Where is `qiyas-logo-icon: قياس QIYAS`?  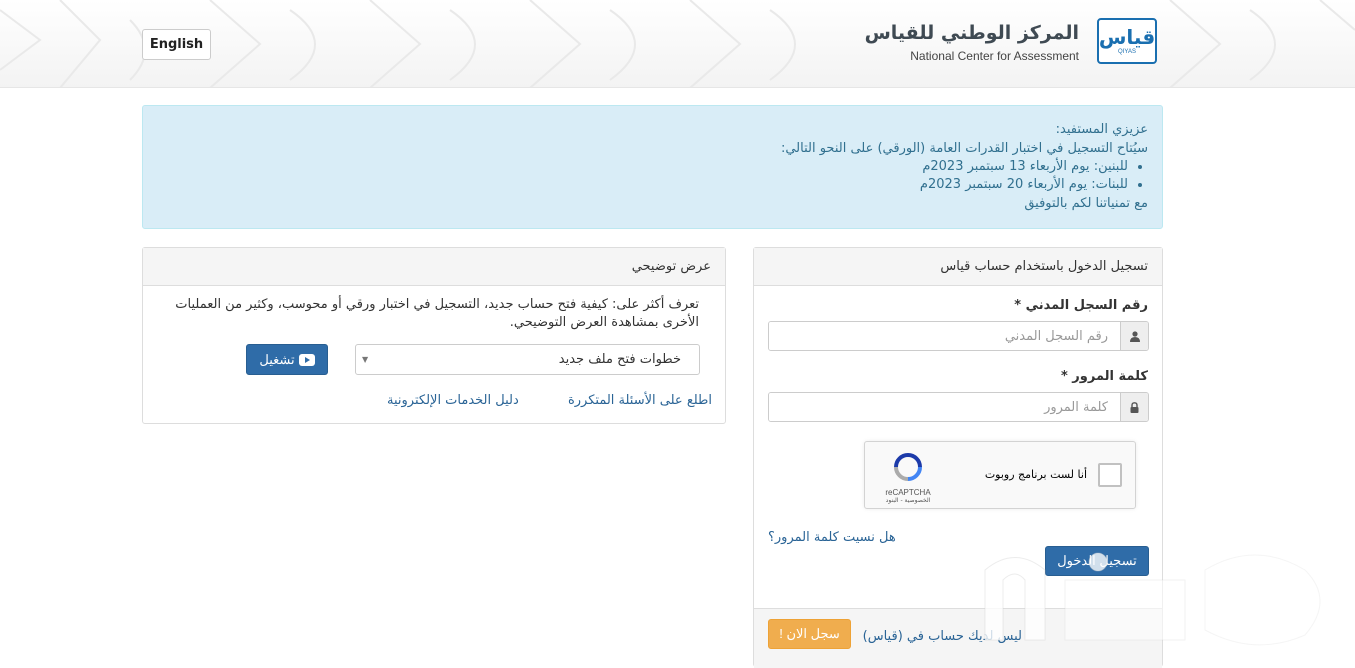 qiyas-logo-icon: قياس QIYAS is located at coordinates (1127, 41).